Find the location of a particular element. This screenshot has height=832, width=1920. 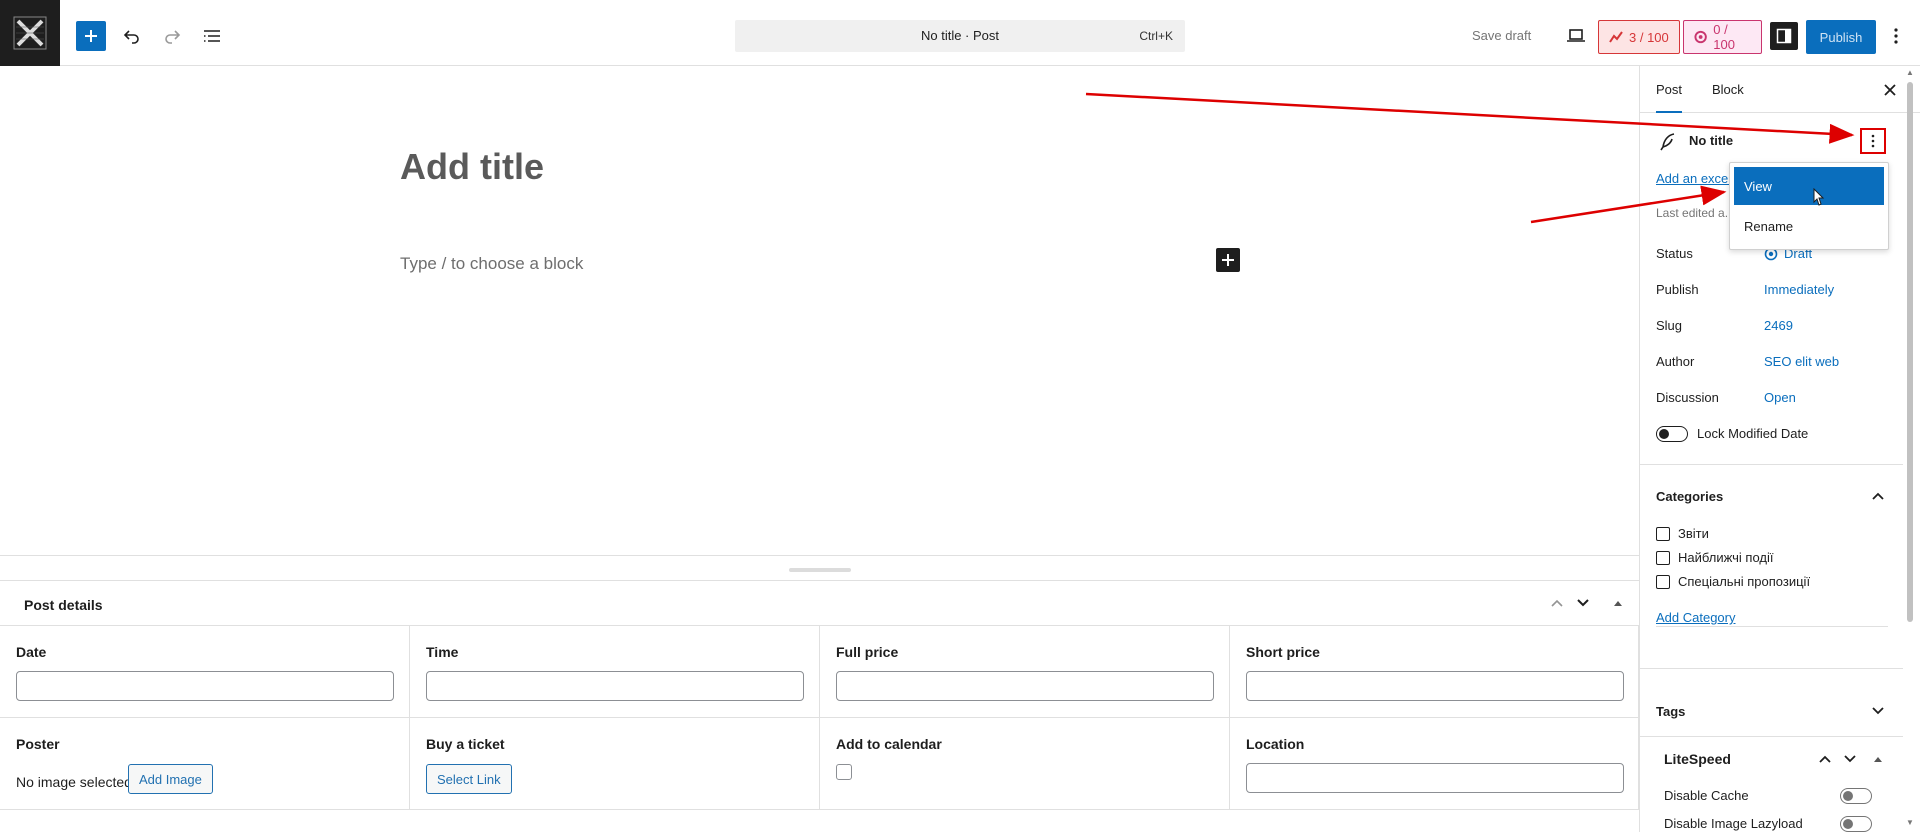

close-sidebar-button is located at coordinates (1890, 90).